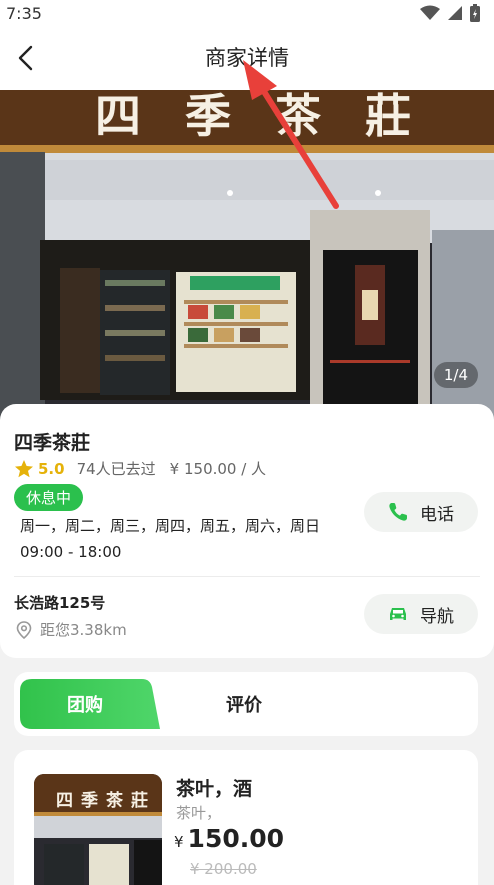 This screenshot has height=885, width=494. Describe the element at coordinates (98, 829) in the screenshot. I see `deal-image: 四季茶莊` at that location.